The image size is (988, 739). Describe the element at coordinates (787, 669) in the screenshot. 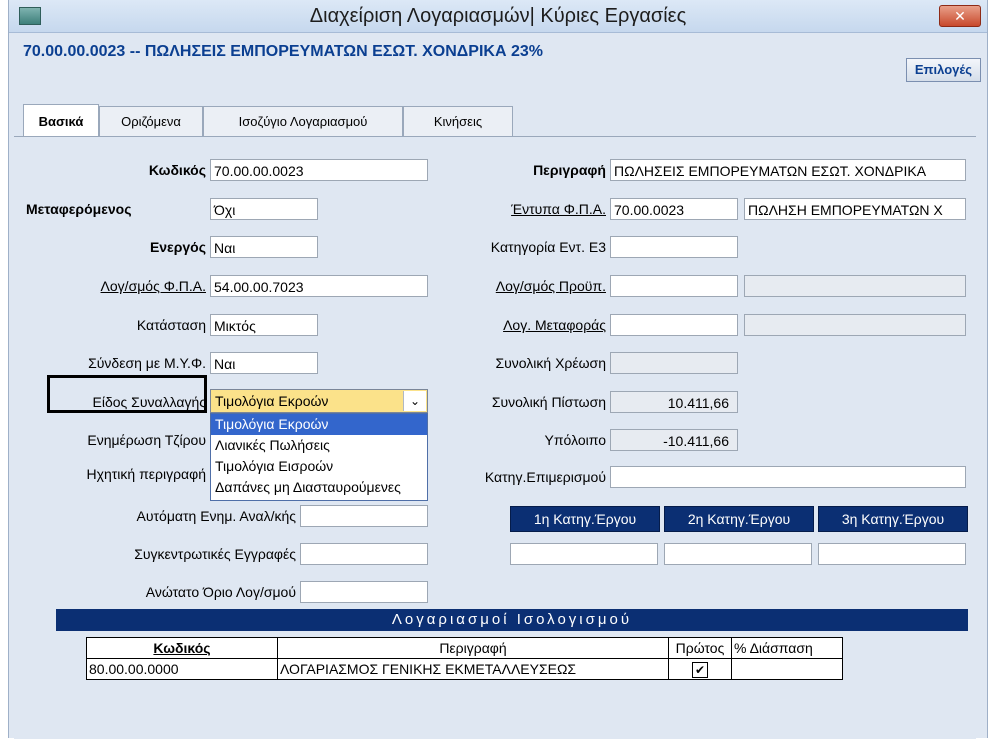

I see `row-split` at that location.